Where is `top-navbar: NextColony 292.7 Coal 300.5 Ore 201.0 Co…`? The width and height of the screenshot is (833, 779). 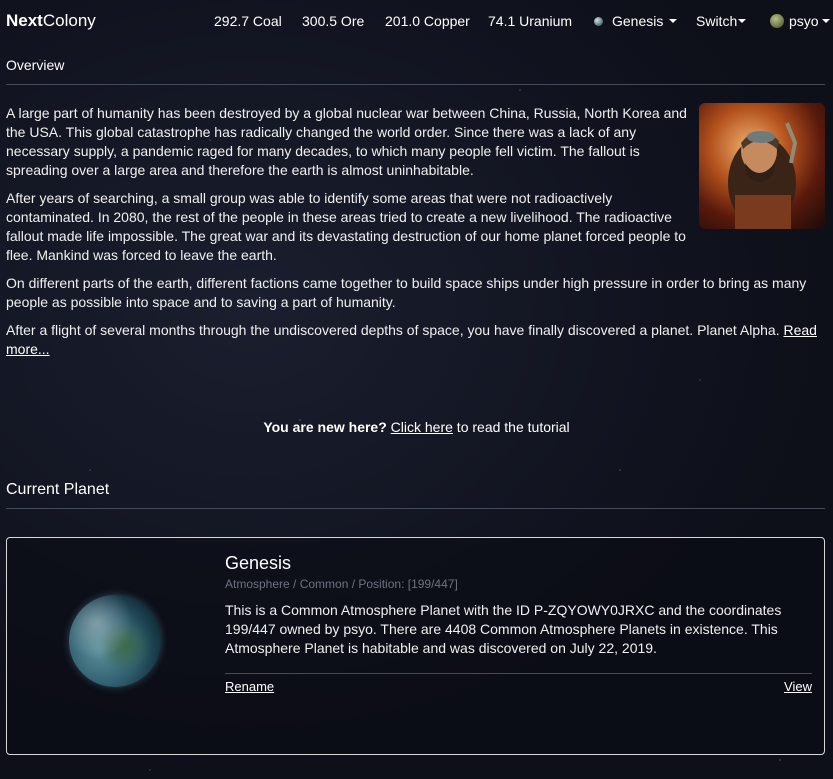
top-navbar: NextColony 292.7 Coal 300.5 Ore 201.0 Co… is located at coordinates (416, 20).